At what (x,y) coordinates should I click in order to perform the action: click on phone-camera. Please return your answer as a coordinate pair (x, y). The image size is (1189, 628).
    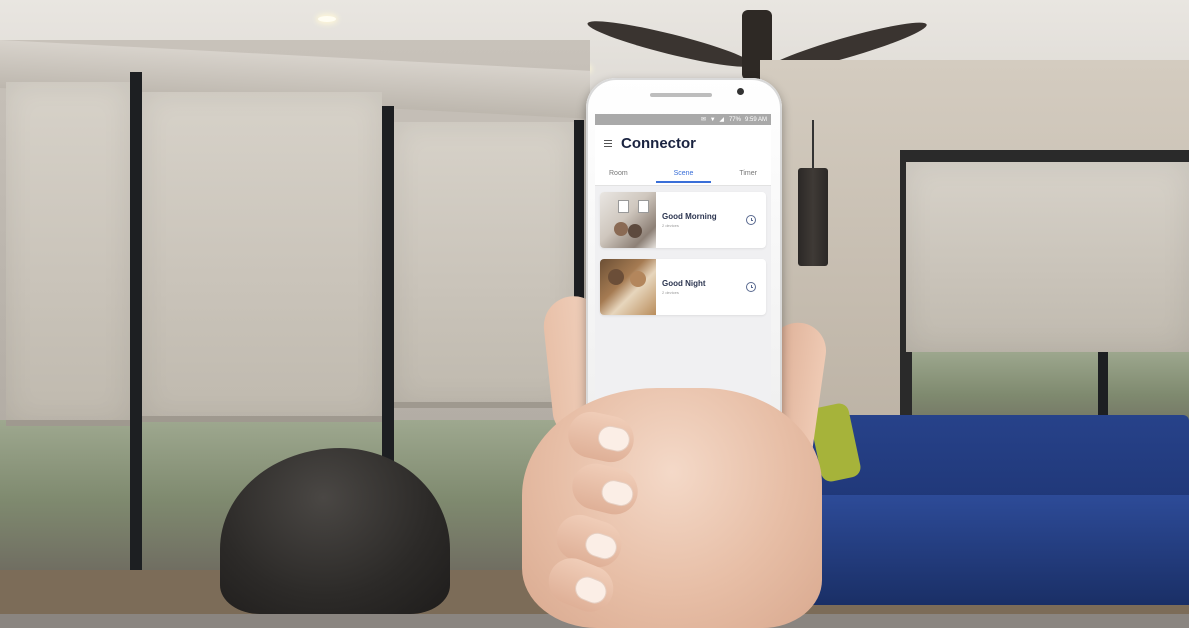
    Looking at the image, I should click on (740, 91).